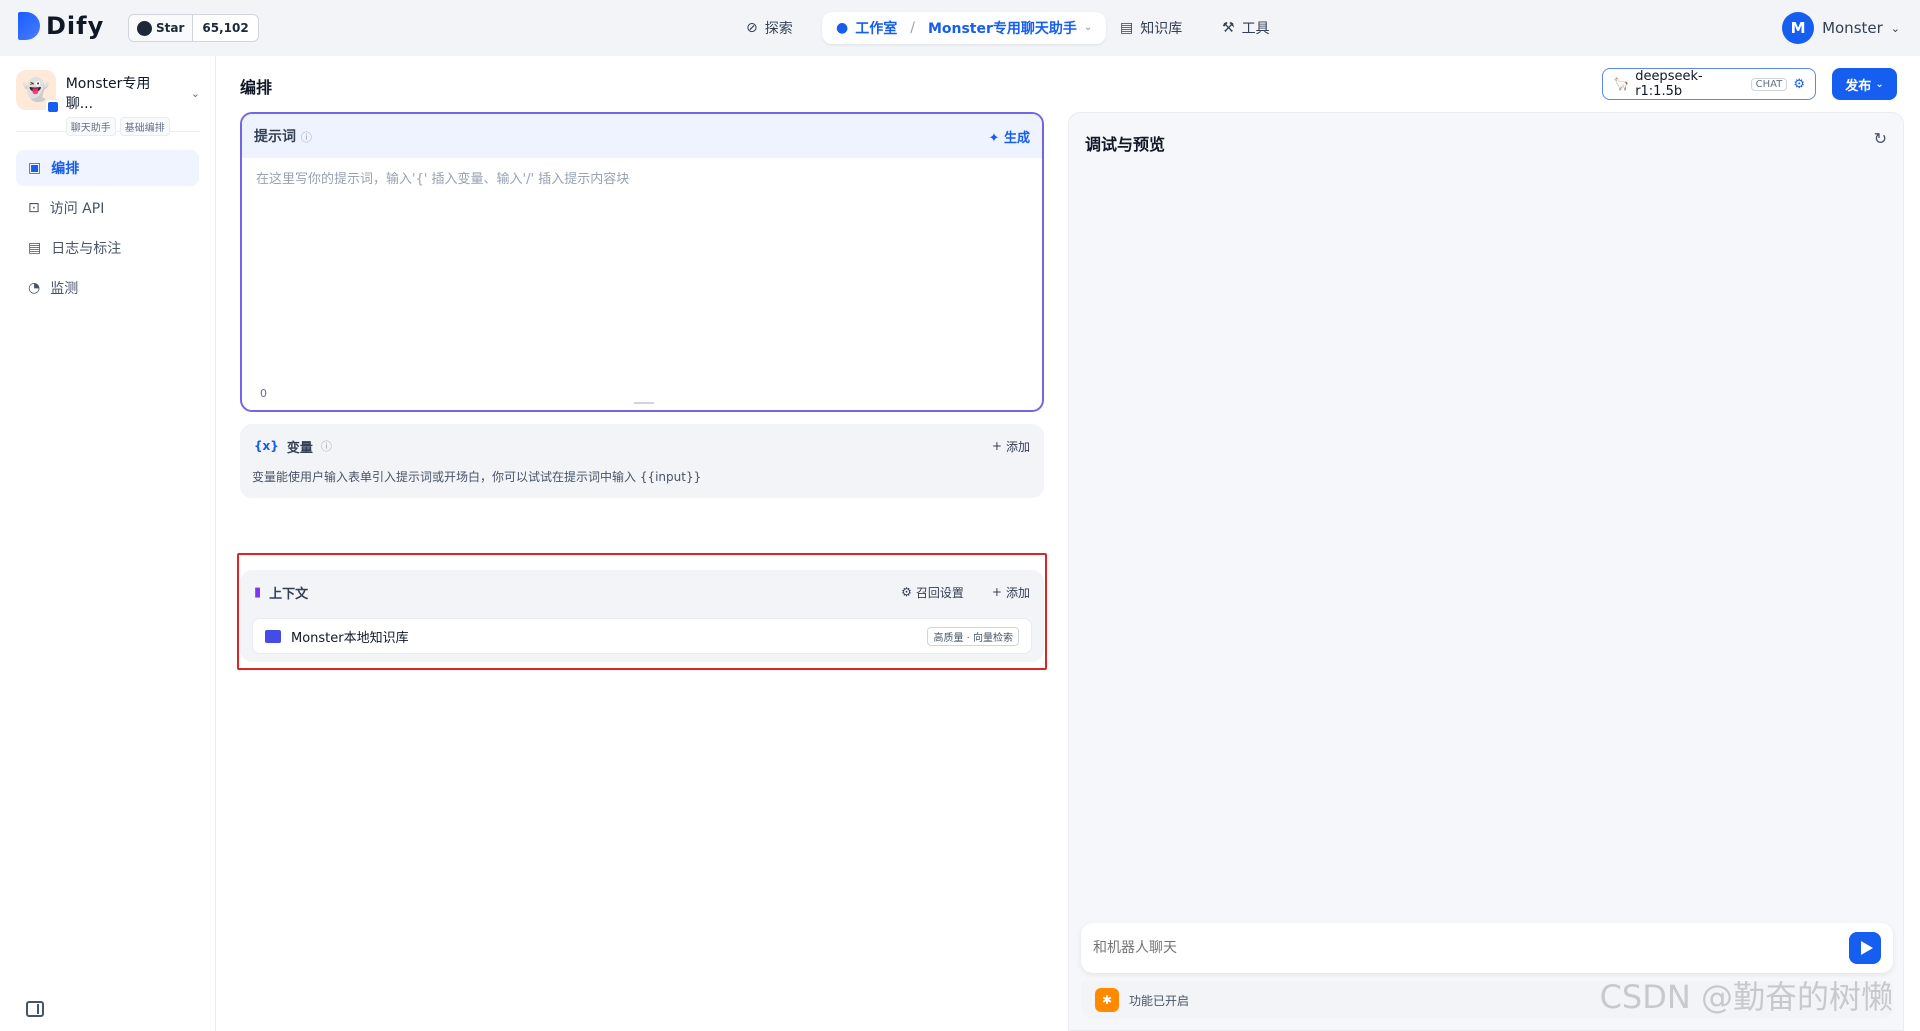 Image resolution: width=1920 pixels, height=1031 pixels. I want to click on github-star-button: Star 65,102, so click(193, 28).